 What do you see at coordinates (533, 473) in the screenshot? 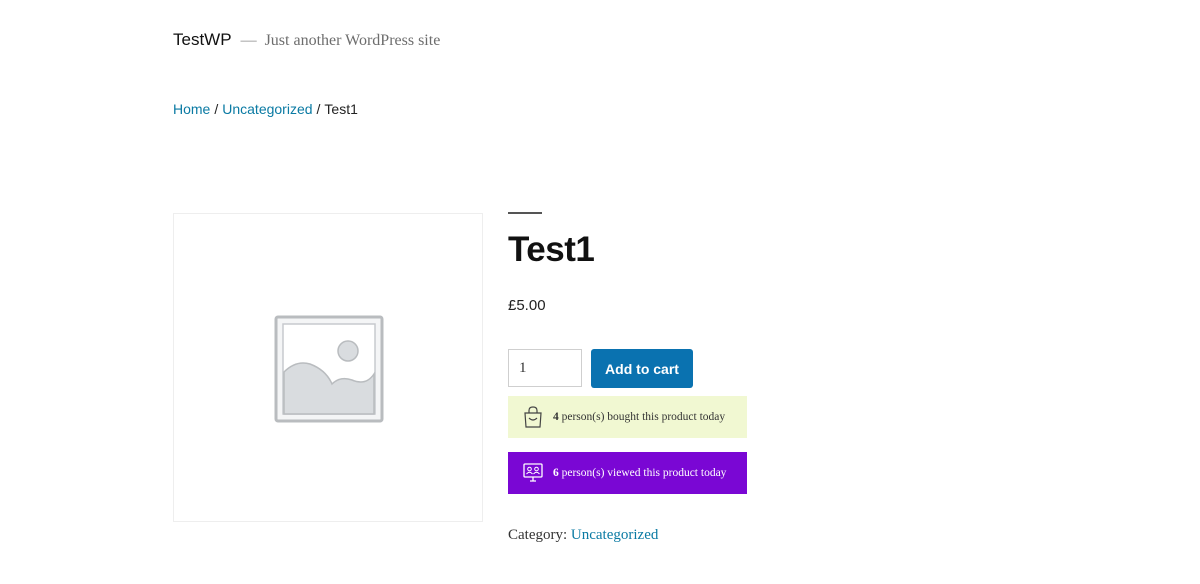
I see `monitor-users-icon` at bounding box center [533, 473].